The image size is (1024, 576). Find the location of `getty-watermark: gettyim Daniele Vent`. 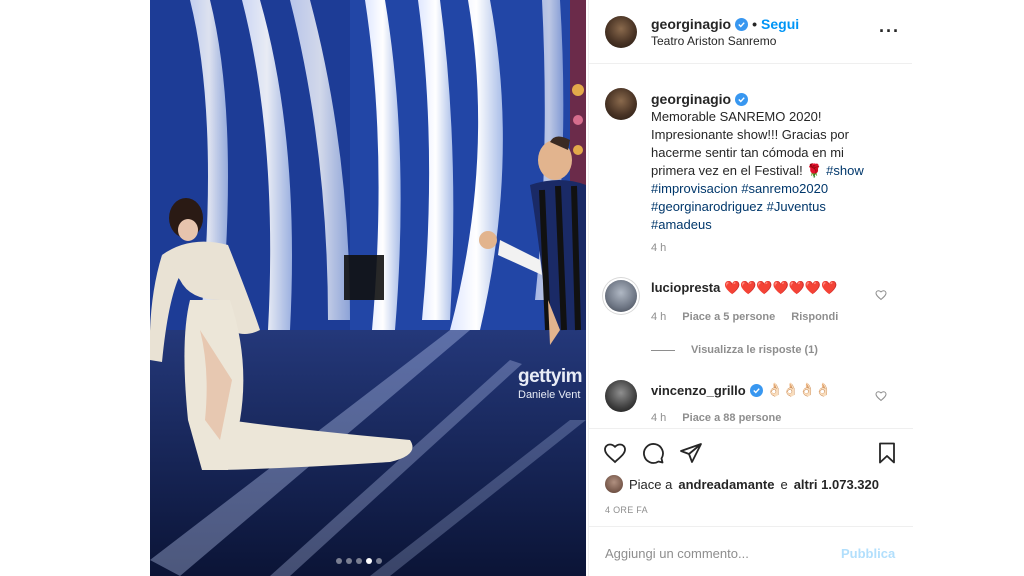

getty-watermark: gettyim Daniele Vent is located at coordinates (550, 383).